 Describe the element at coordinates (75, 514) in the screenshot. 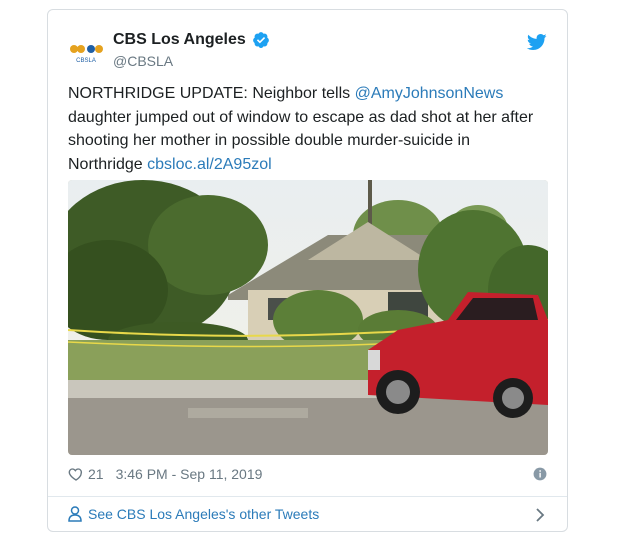

I see `person-icon` at that location.